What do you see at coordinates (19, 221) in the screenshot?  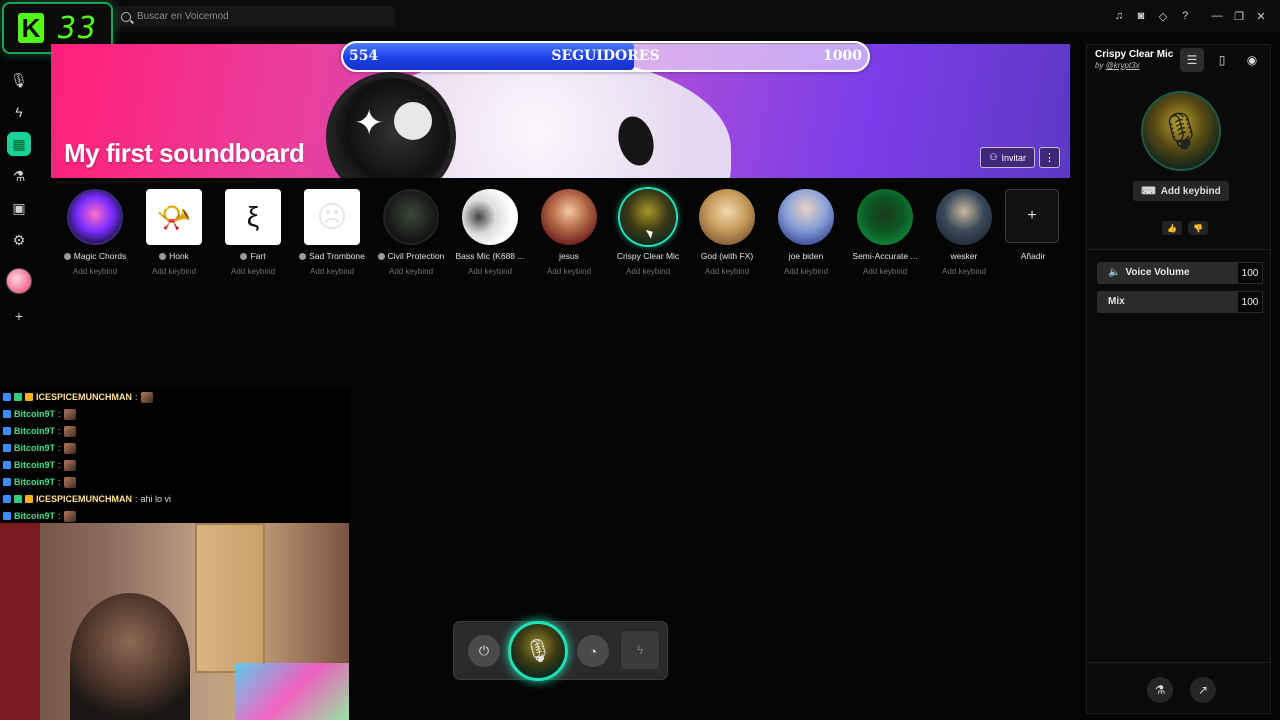 I see `left-sidebar: 🎙 ϟ ▦ ⚗ ▣ ⚙ +` at bounding box center [19, 221].